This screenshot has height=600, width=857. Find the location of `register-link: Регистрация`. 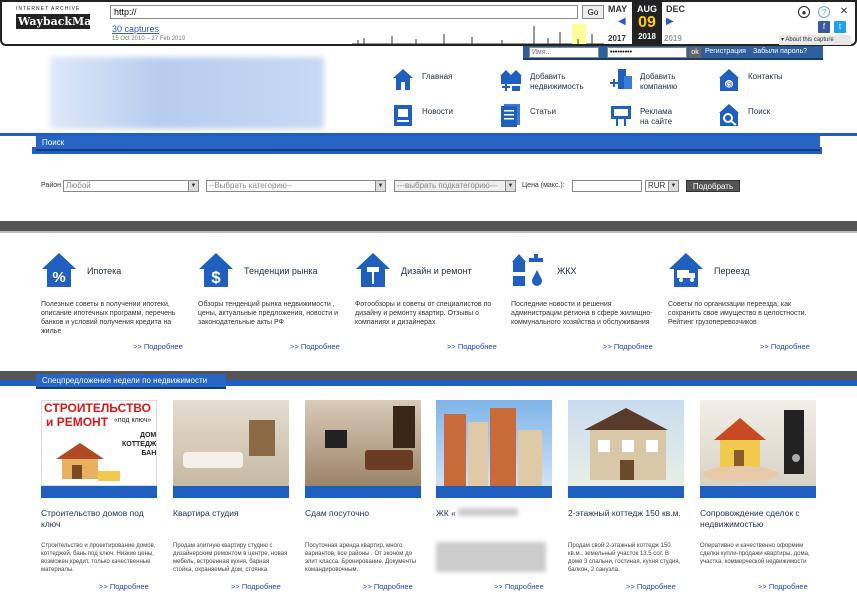

register-link: Регистрация is located at coordinates (725, 51).